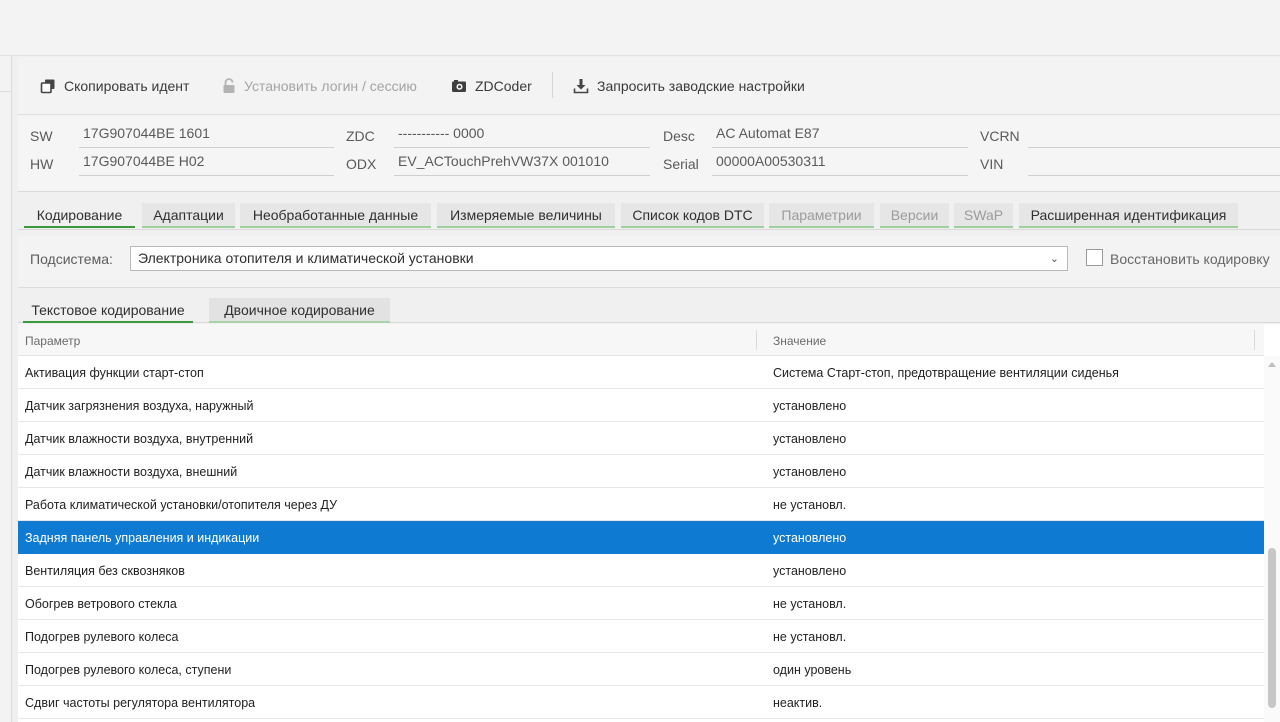 Image resolution: width=1280 pixels, height=722 pixels. I want to click on tab-extended-ident: Расширенная идентификация, so click(1128, 215).